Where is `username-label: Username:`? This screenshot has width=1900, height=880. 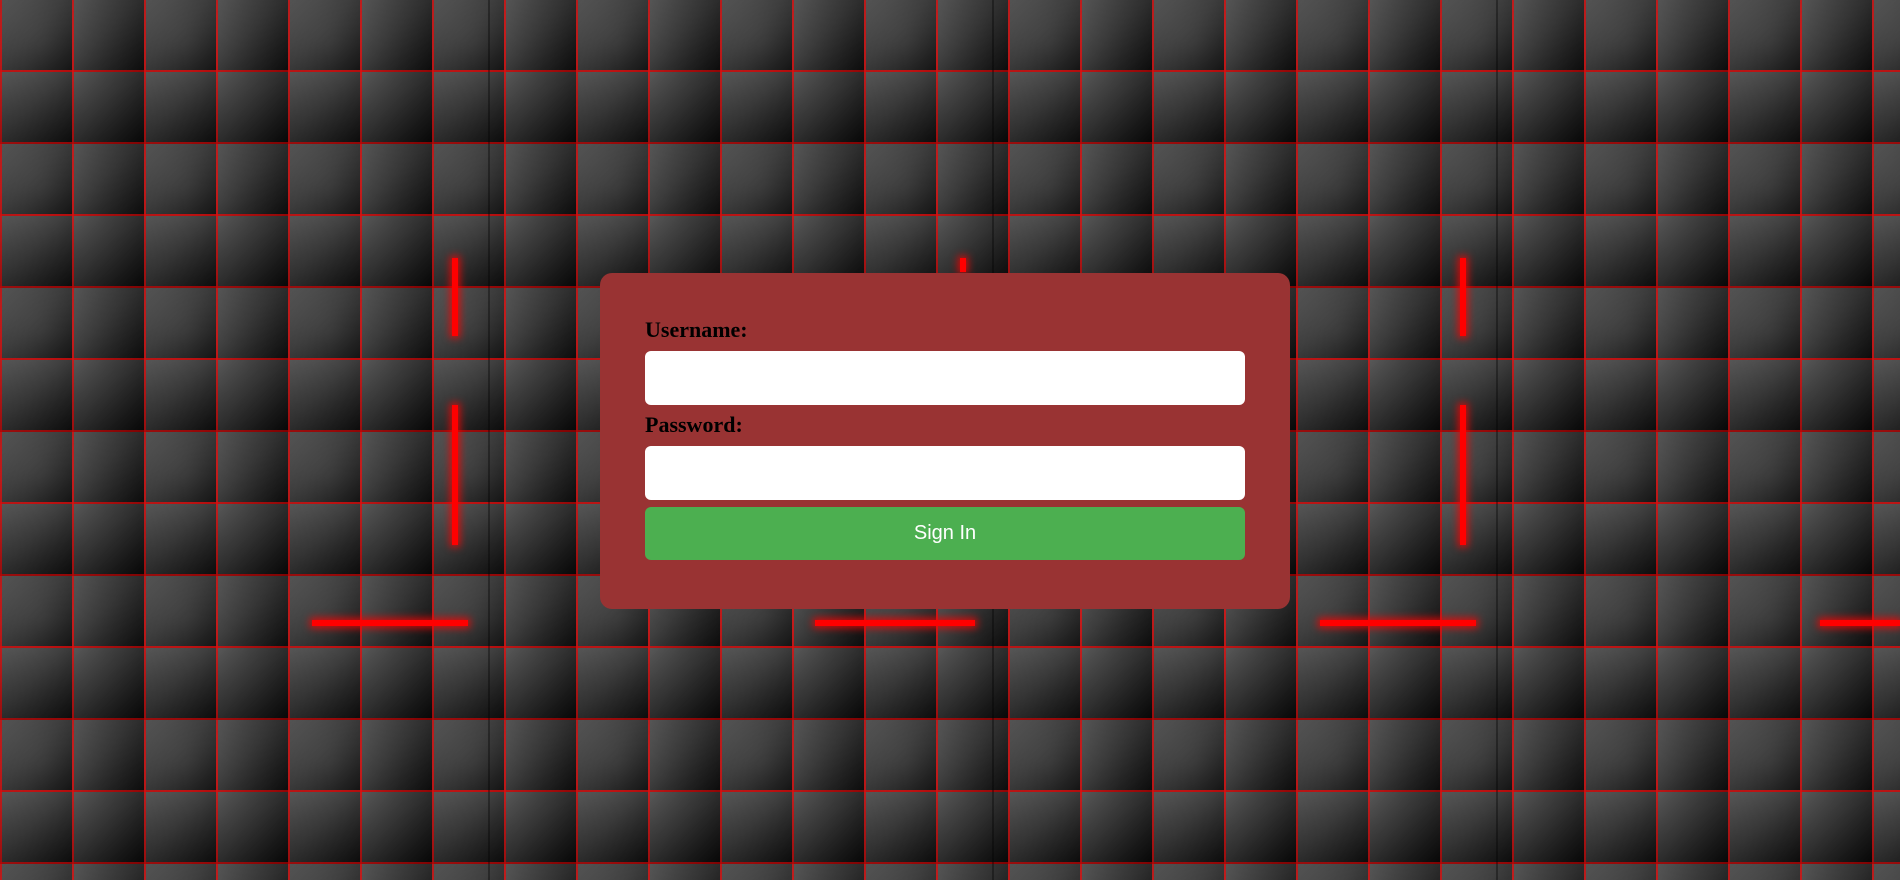 username-label: Username: is located at coordinates (696, 329).